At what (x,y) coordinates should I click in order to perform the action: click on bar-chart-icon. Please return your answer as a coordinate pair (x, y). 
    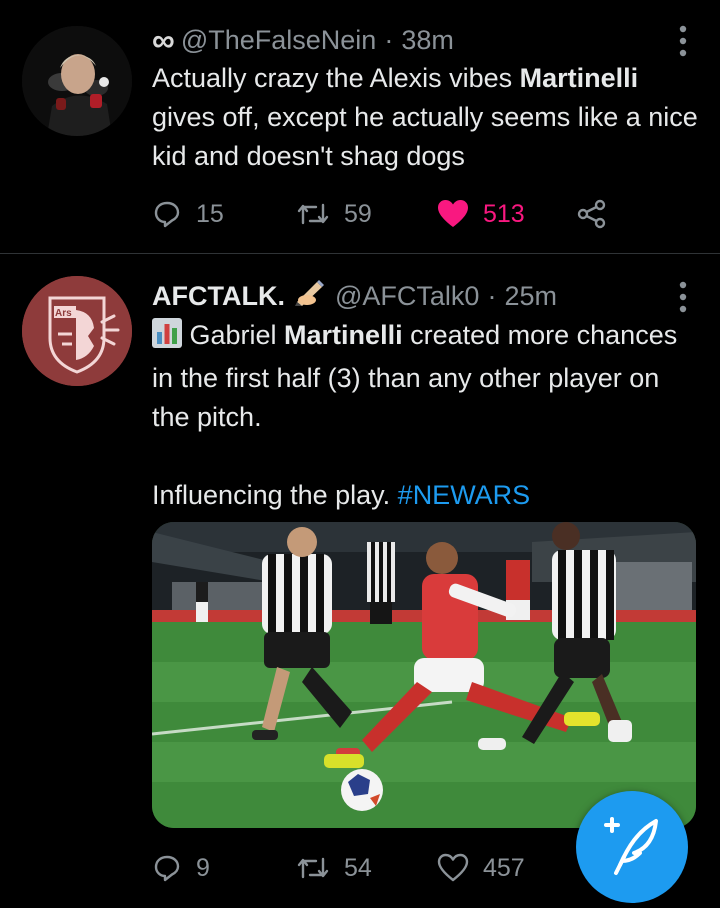
    Looking at the image, I should click on (167, 338).